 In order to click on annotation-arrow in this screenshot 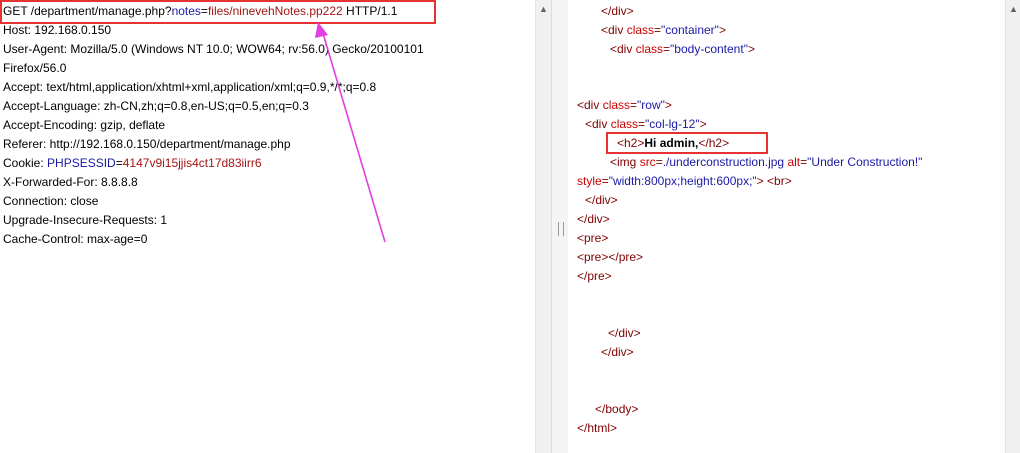, I will do `click(350, 132)`.